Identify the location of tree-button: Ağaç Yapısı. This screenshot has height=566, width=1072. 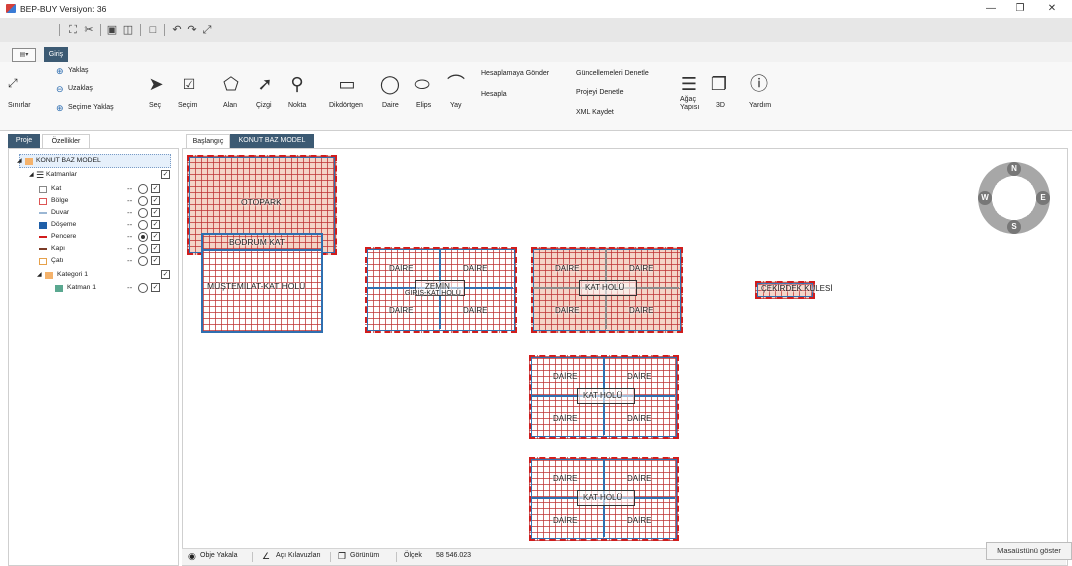
(689, 104).